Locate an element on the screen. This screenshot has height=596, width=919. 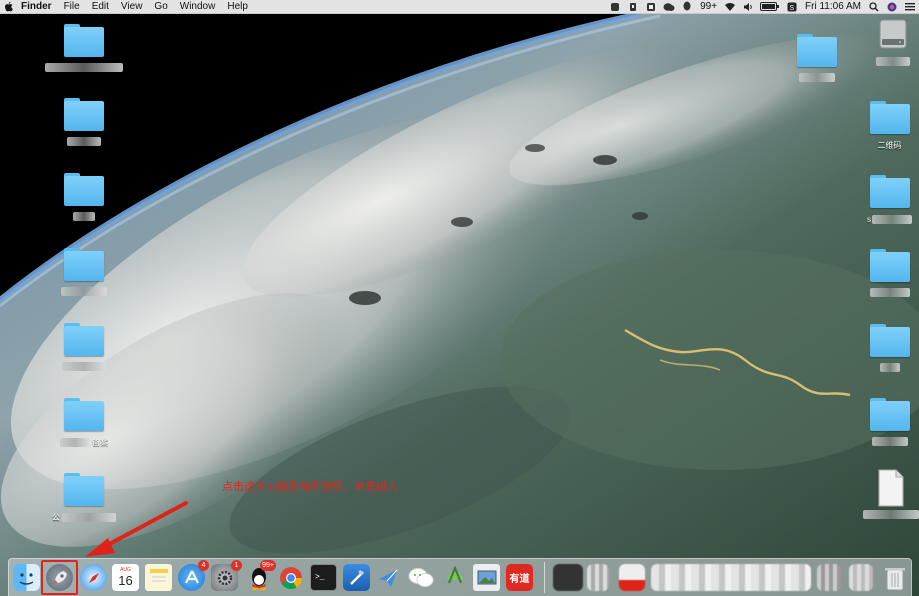
input-method-icon: S is located at coordinates (792, 6).